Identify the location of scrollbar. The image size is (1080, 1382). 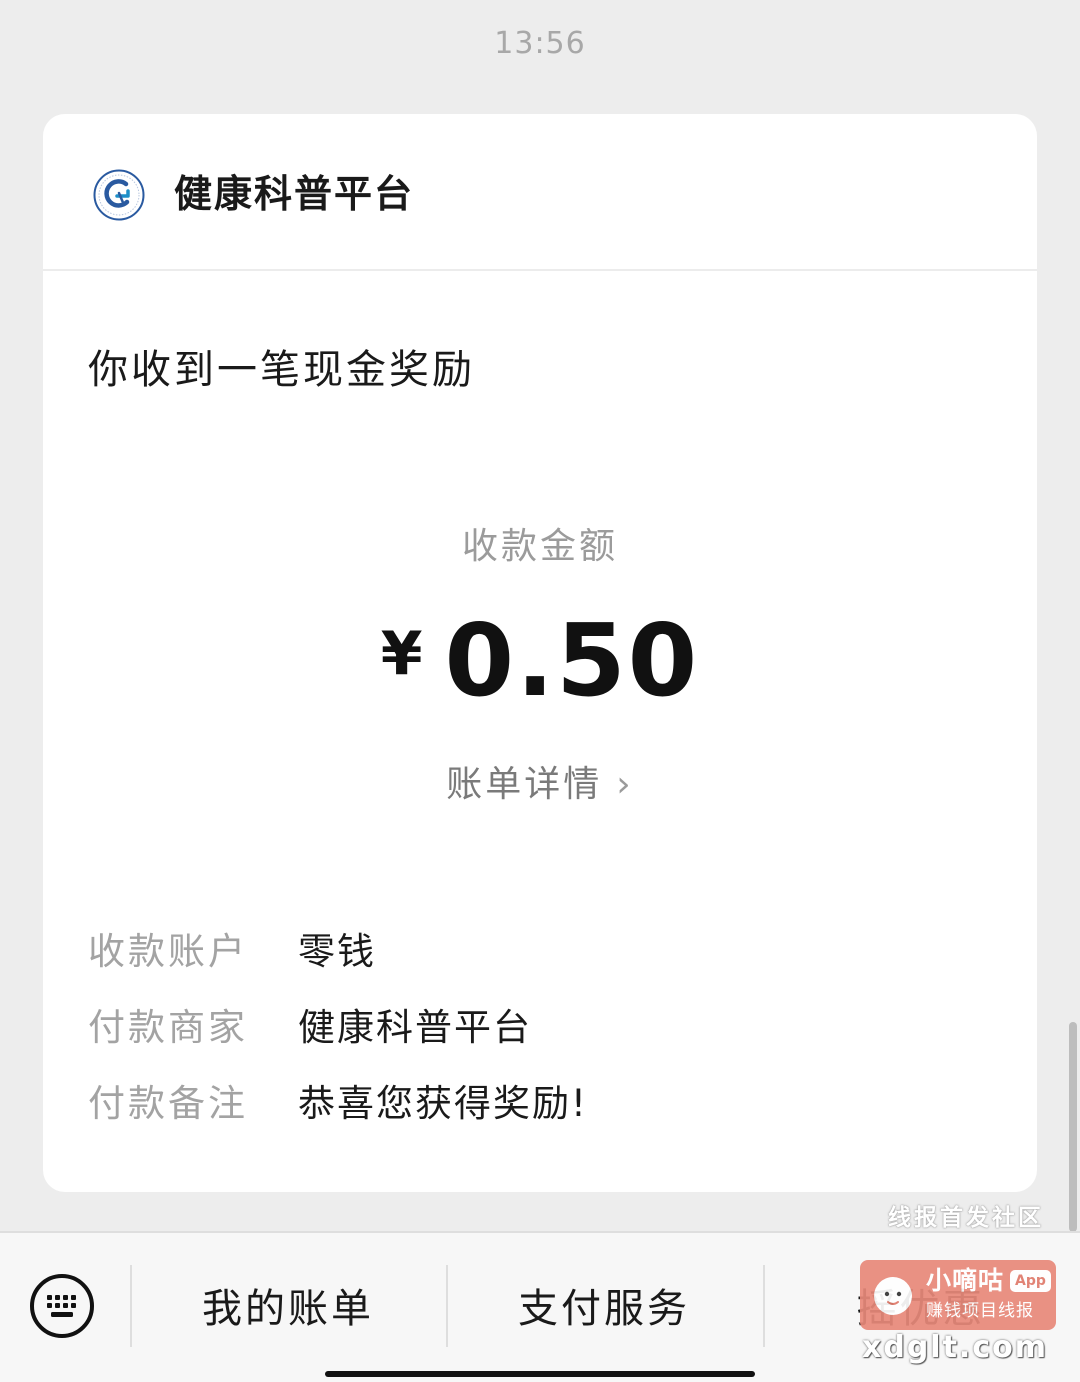
(1073, 1127).